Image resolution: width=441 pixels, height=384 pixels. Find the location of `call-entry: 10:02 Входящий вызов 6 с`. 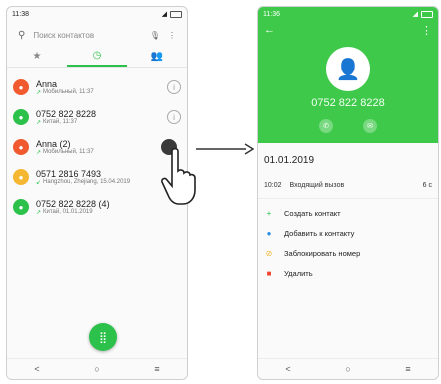

call-entry: 10:02 Входящий вызов 6 с is located at coordinates (348, 185).